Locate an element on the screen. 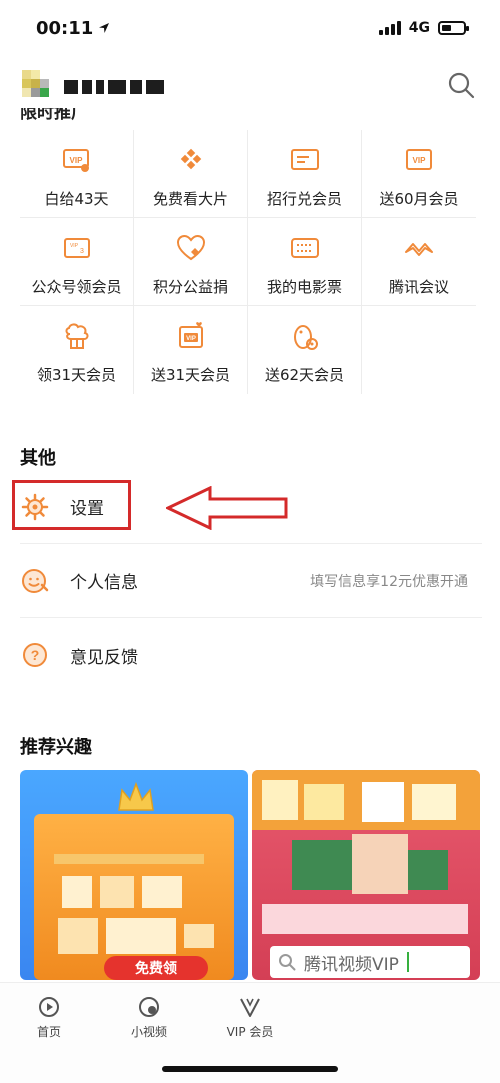 The width and height of the screenshot is (500, 1083). free-claim-button: 免费领 is located at coordinates (156, 968).